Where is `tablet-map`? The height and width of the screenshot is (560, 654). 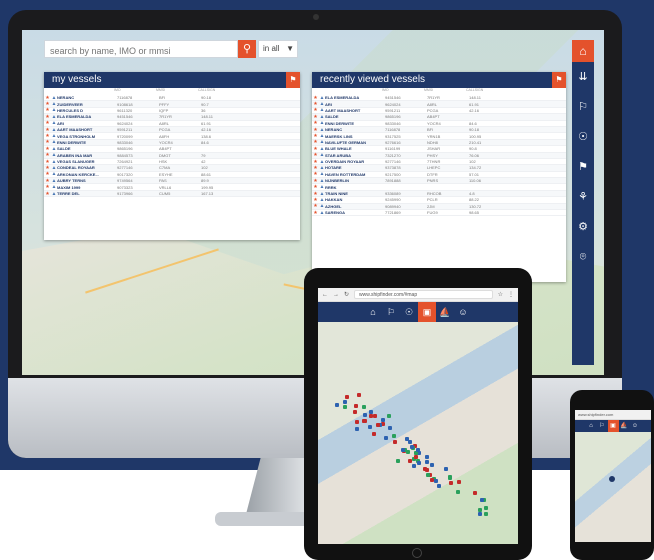
tablet-map is located at coordinates (418, 433).